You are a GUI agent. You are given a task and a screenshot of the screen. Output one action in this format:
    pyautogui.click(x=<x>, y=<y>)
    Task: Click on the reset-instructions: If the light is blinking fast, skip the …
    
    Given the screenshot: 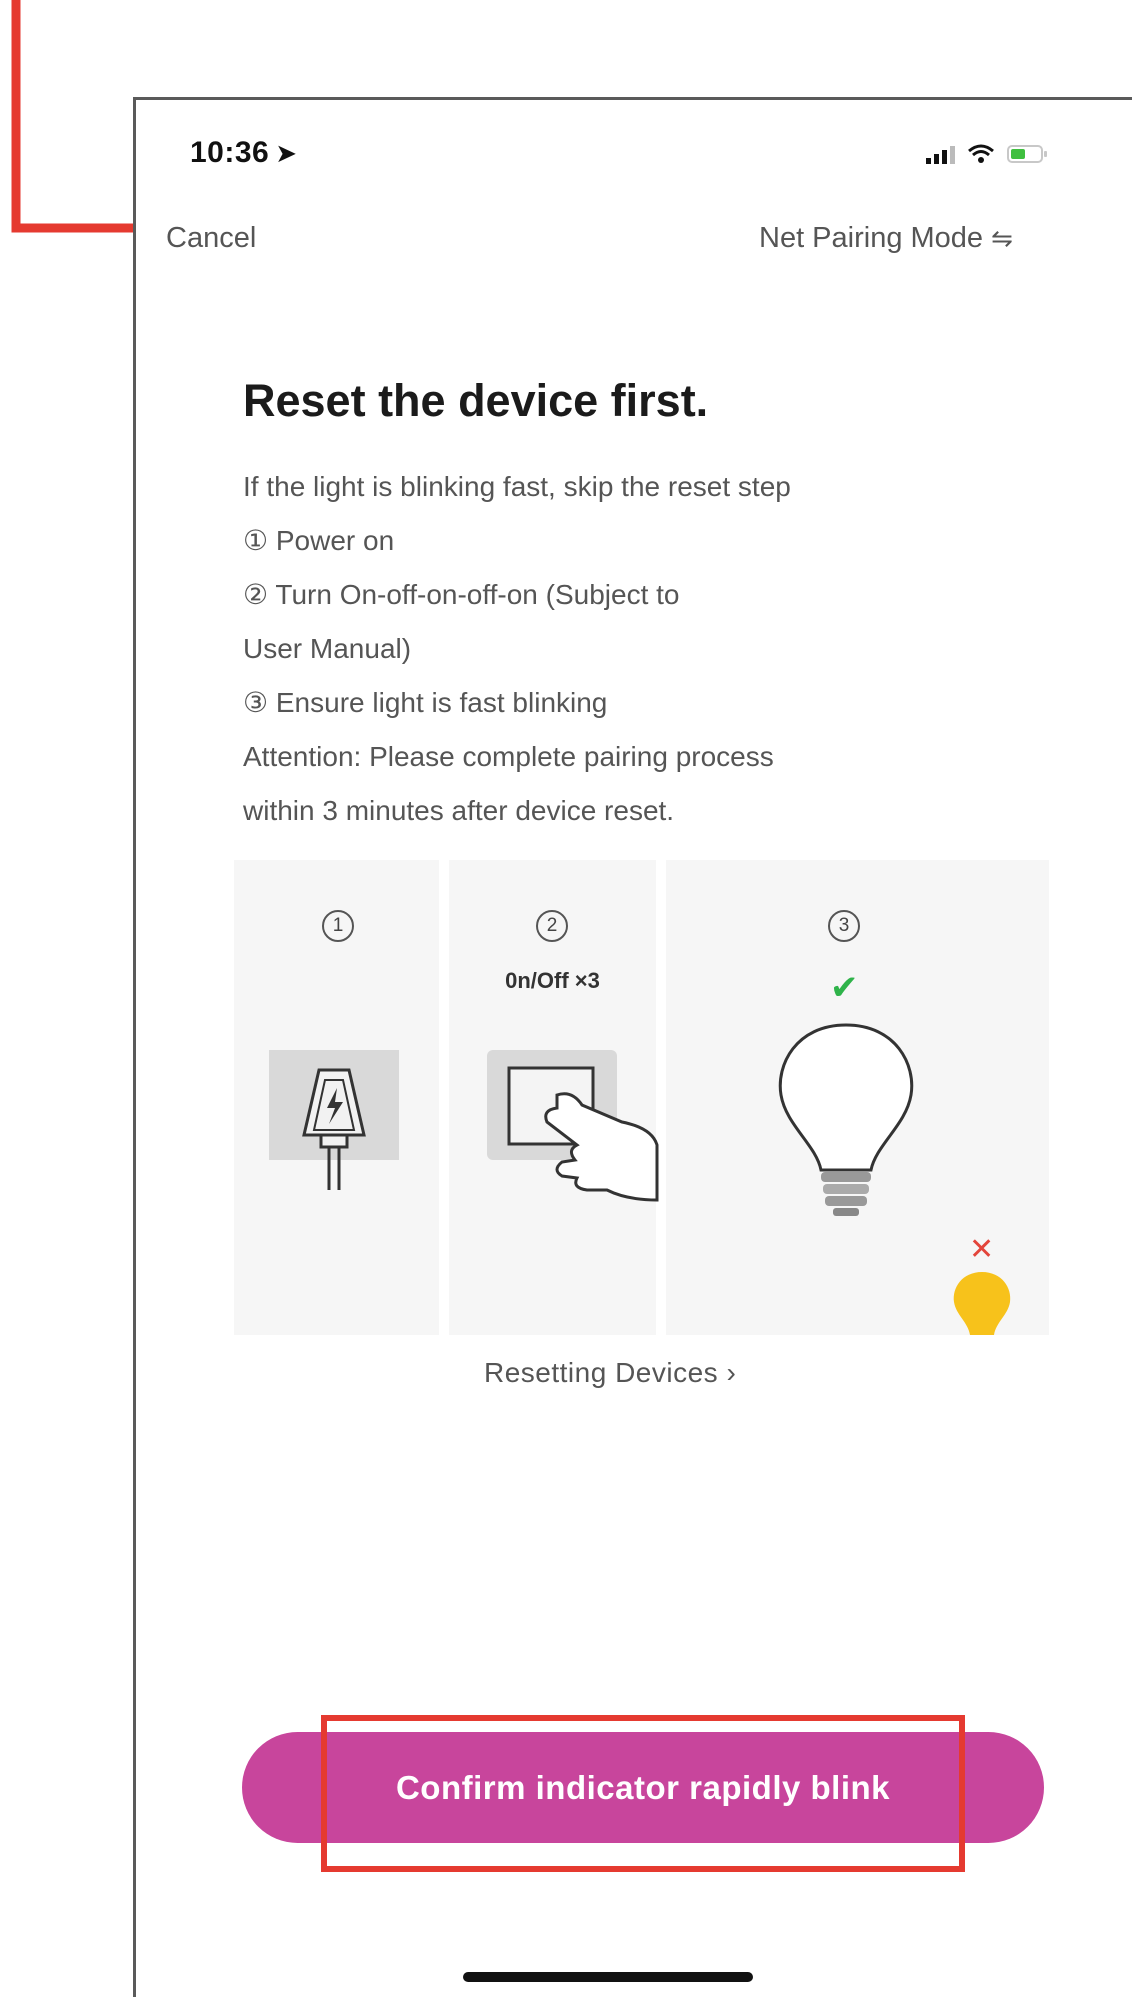 What is the action you would take?
    pyautogui.click(x=623, y=649)
    